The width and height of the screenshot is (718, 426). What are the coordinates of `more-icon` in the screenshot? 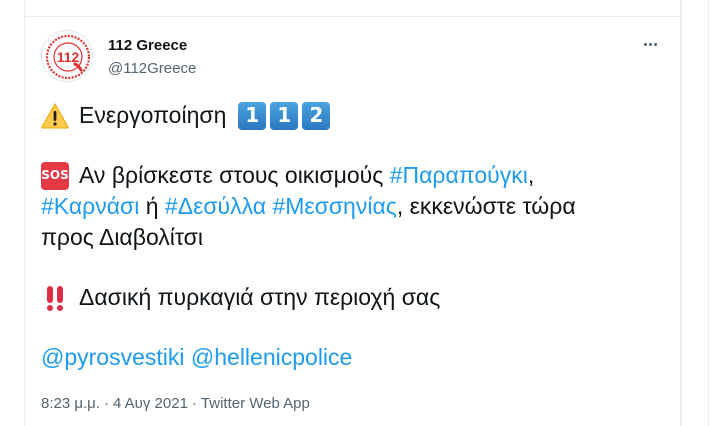 It's located at (650, 44).